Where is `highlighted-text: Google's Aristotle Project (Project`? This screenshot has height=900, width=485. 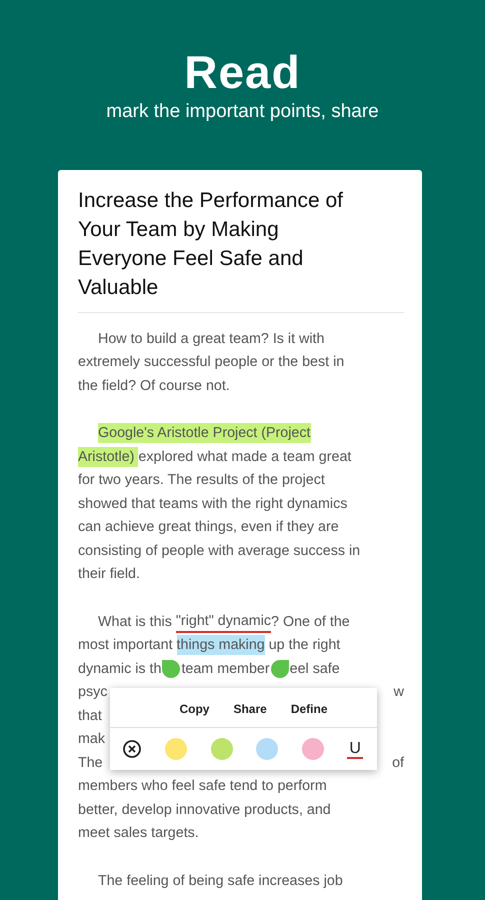 highlighted-text: Google's Aristotle Project (Project is located at coordinates (204, 433).